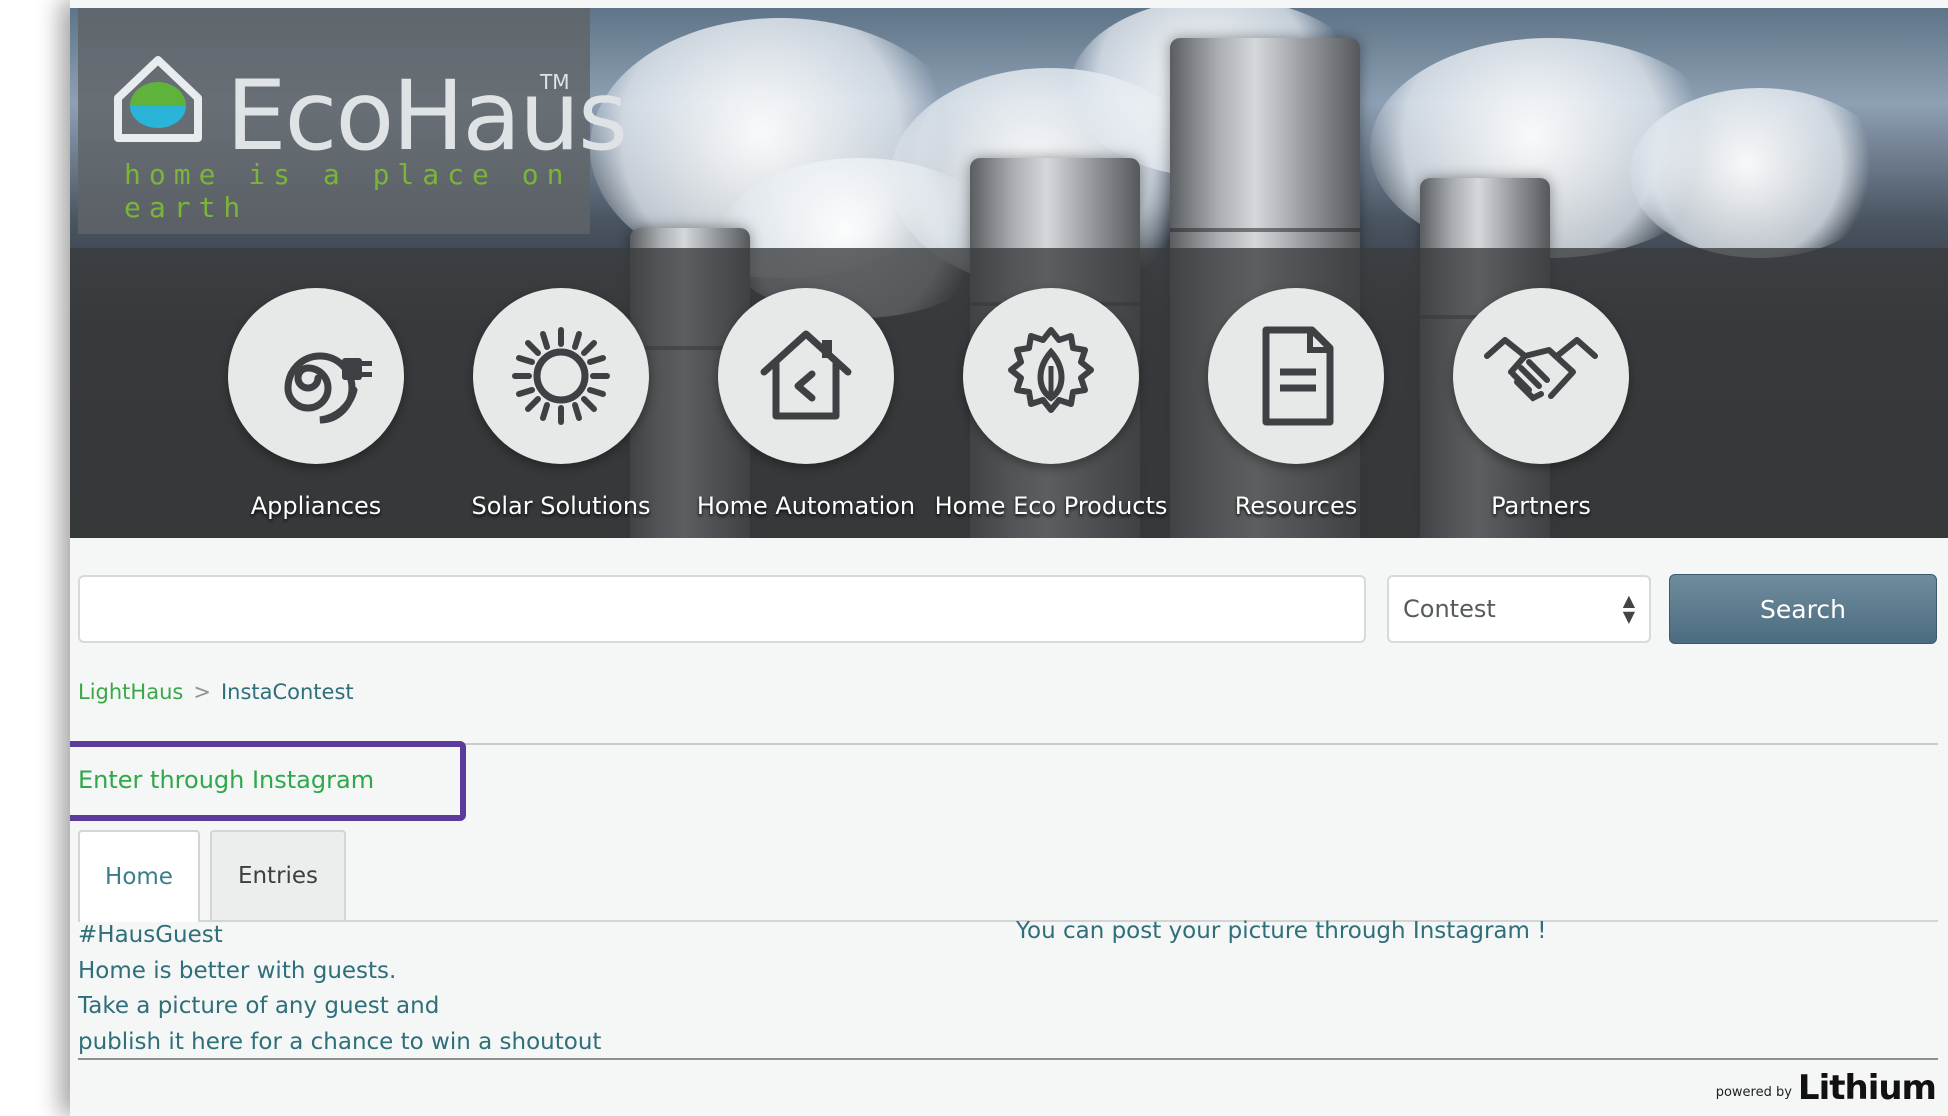 This screenshot has height=1116, width=1948. I want to click on hashtag-text: #HausGuest, so click(150, 935).